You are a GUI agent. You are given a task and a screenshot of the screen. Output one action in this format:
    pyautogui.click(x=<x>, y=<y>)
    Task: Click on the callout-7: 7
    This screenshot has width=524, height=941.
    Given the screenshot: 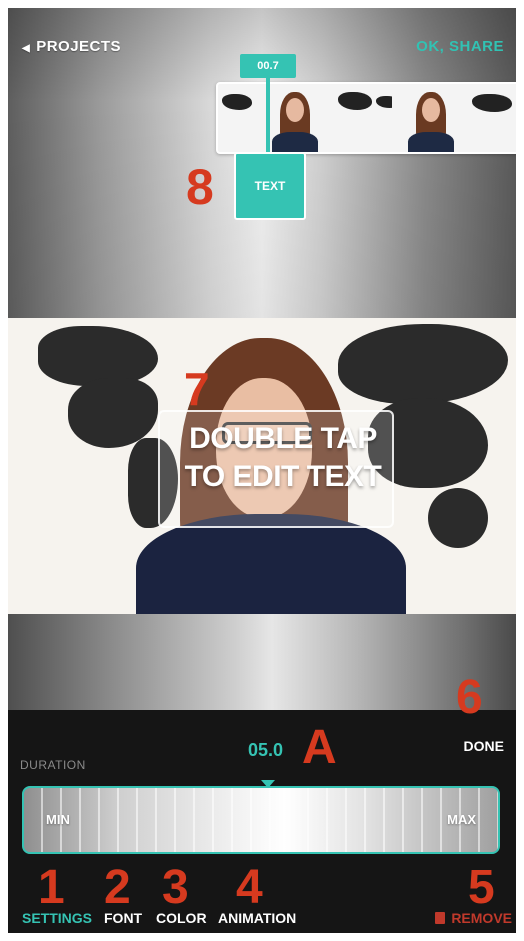 What is the action you would take?
    pyautogui.click(x=197, y=389)
    